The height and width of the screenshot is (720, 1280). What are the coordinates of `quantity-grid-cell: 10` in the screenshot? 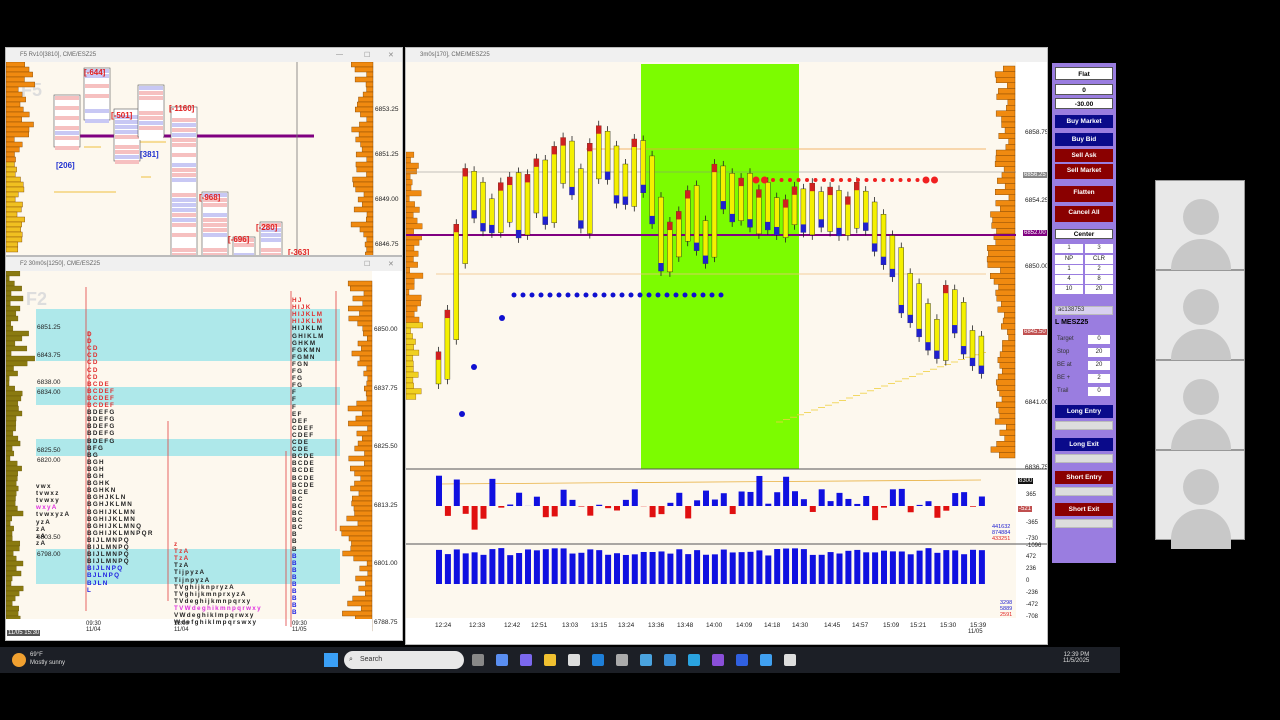 It's located at (1069, 289).